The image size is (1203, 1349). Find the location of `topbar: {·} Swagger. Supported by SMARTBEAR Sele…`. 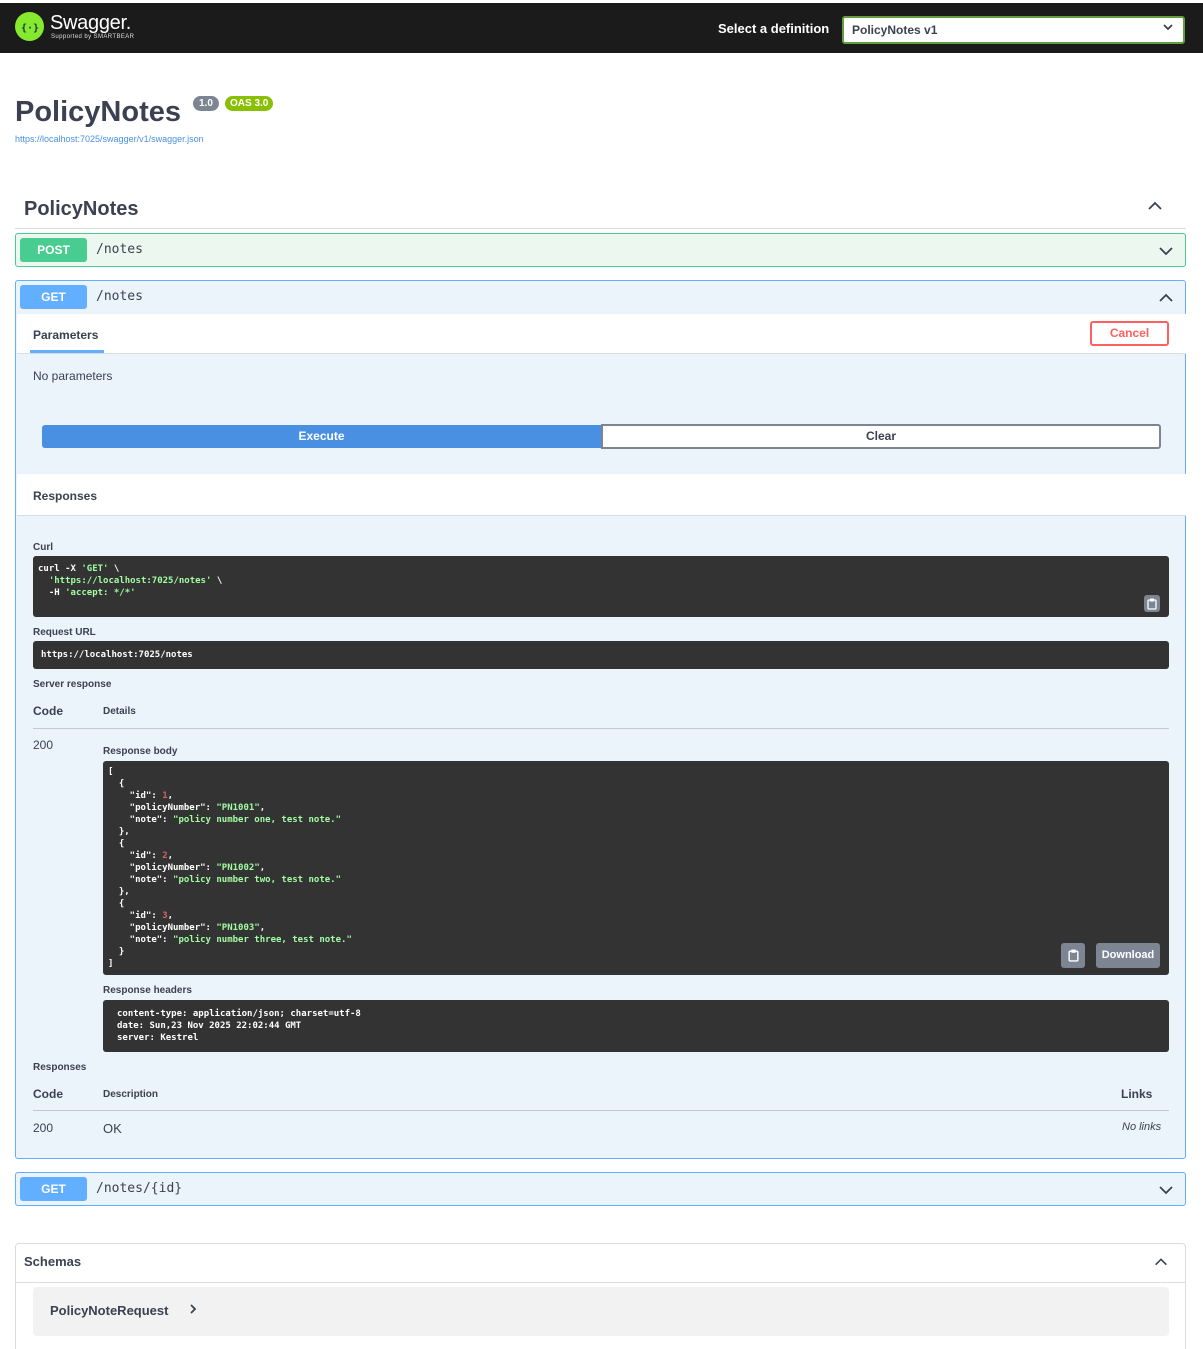

topbar: {·} Swagger. Supported by SMARTBEAR Sele… is located at coordinates (601, 28).